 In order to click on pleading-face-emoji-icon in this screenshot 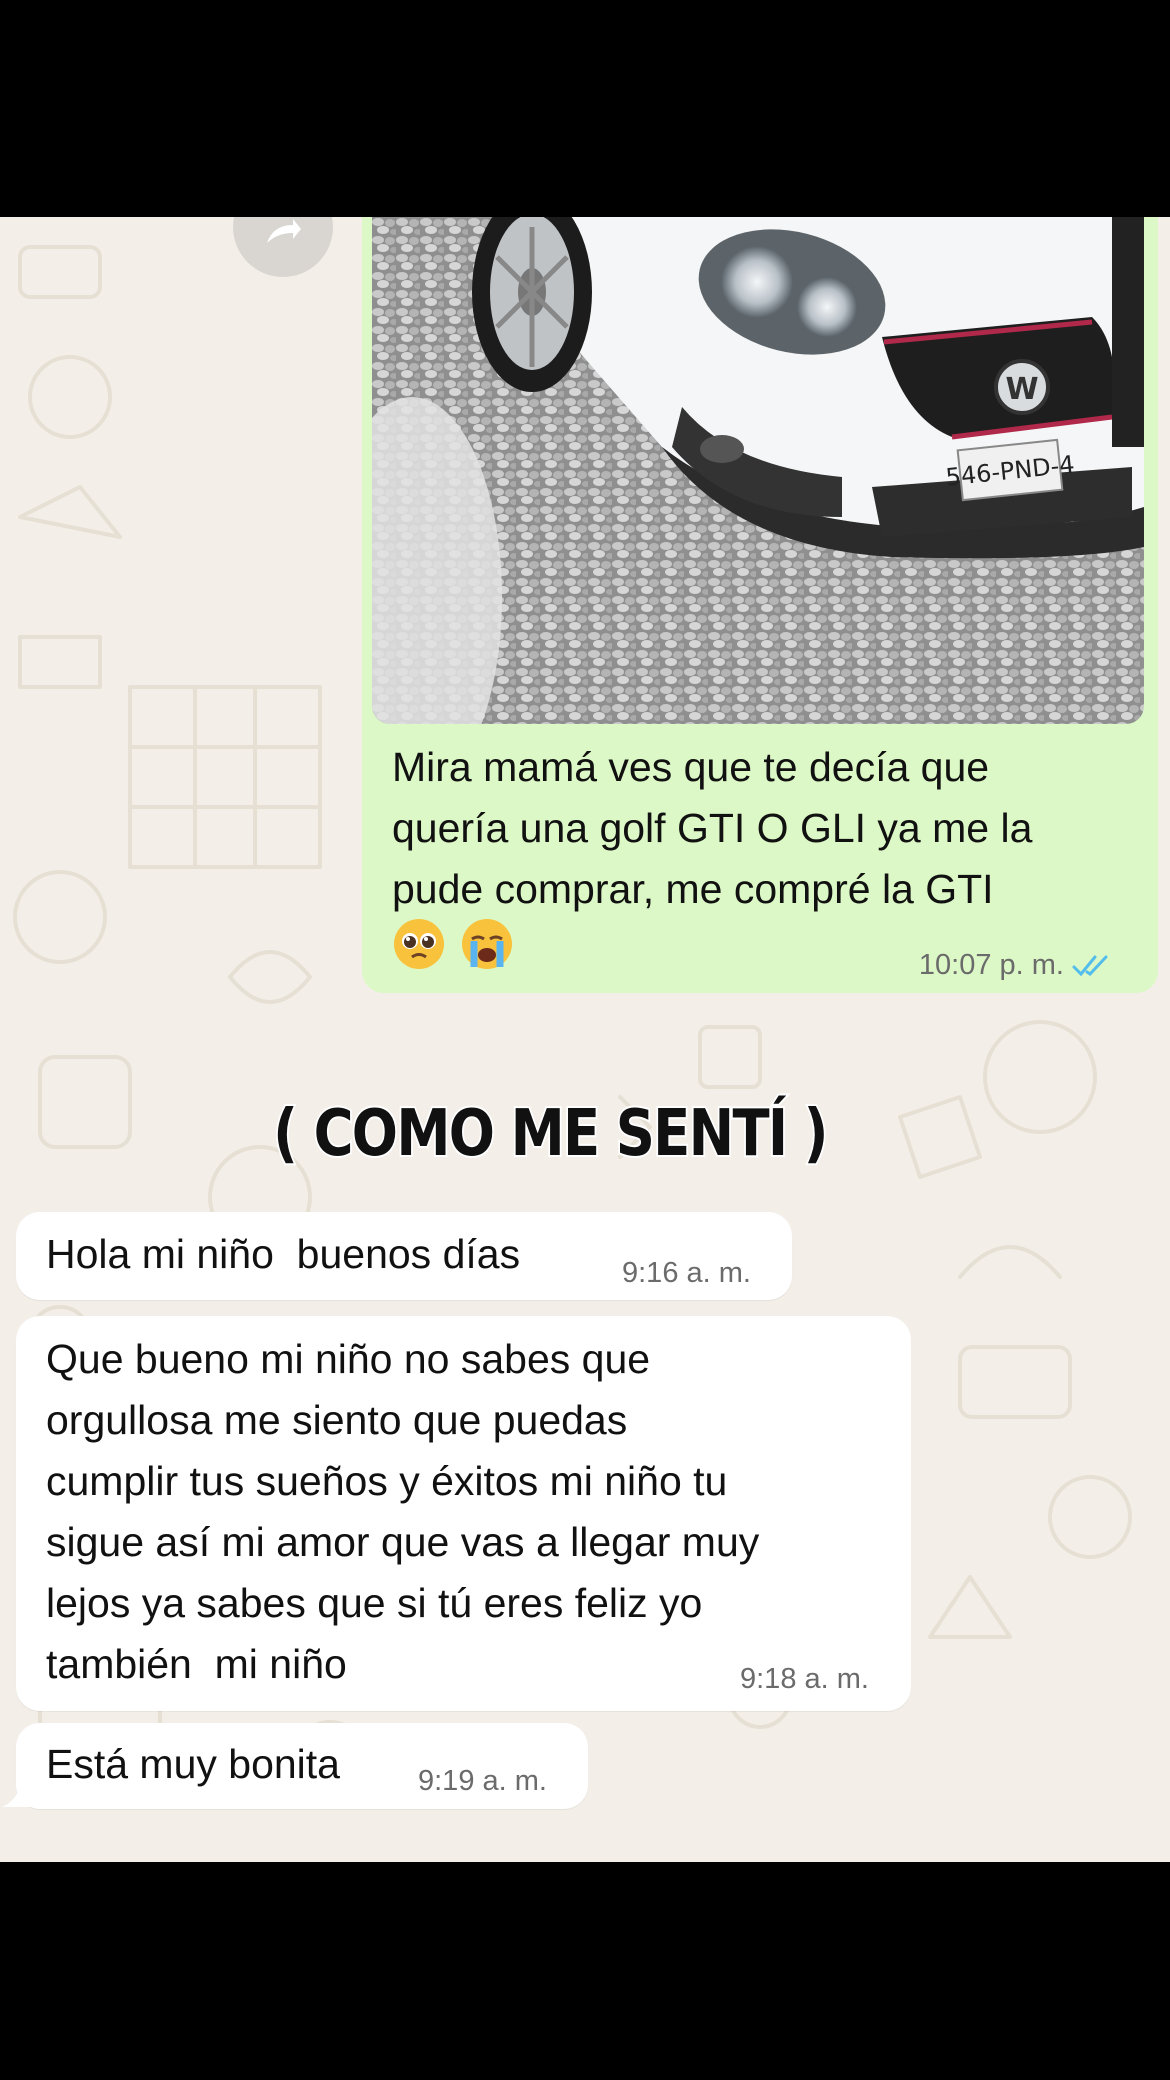, I will do `click(419, 944)`.